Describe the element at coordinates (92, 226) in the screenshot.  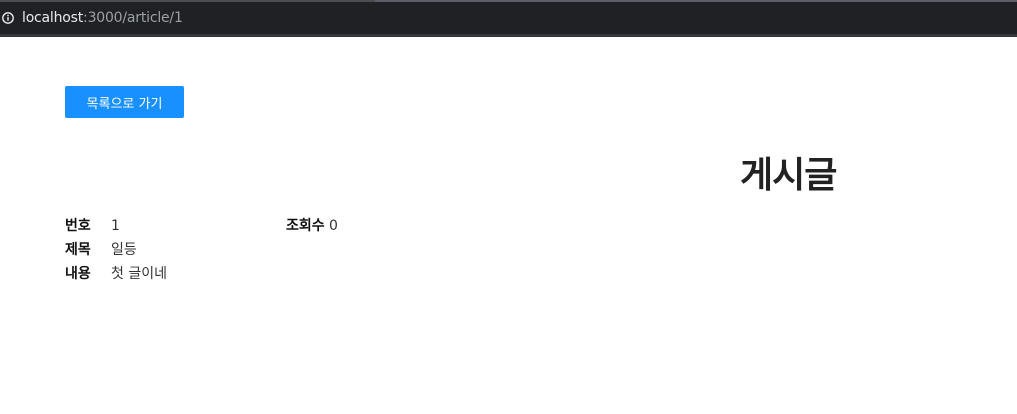
I see `article-number-row: 번호 1` at that location.